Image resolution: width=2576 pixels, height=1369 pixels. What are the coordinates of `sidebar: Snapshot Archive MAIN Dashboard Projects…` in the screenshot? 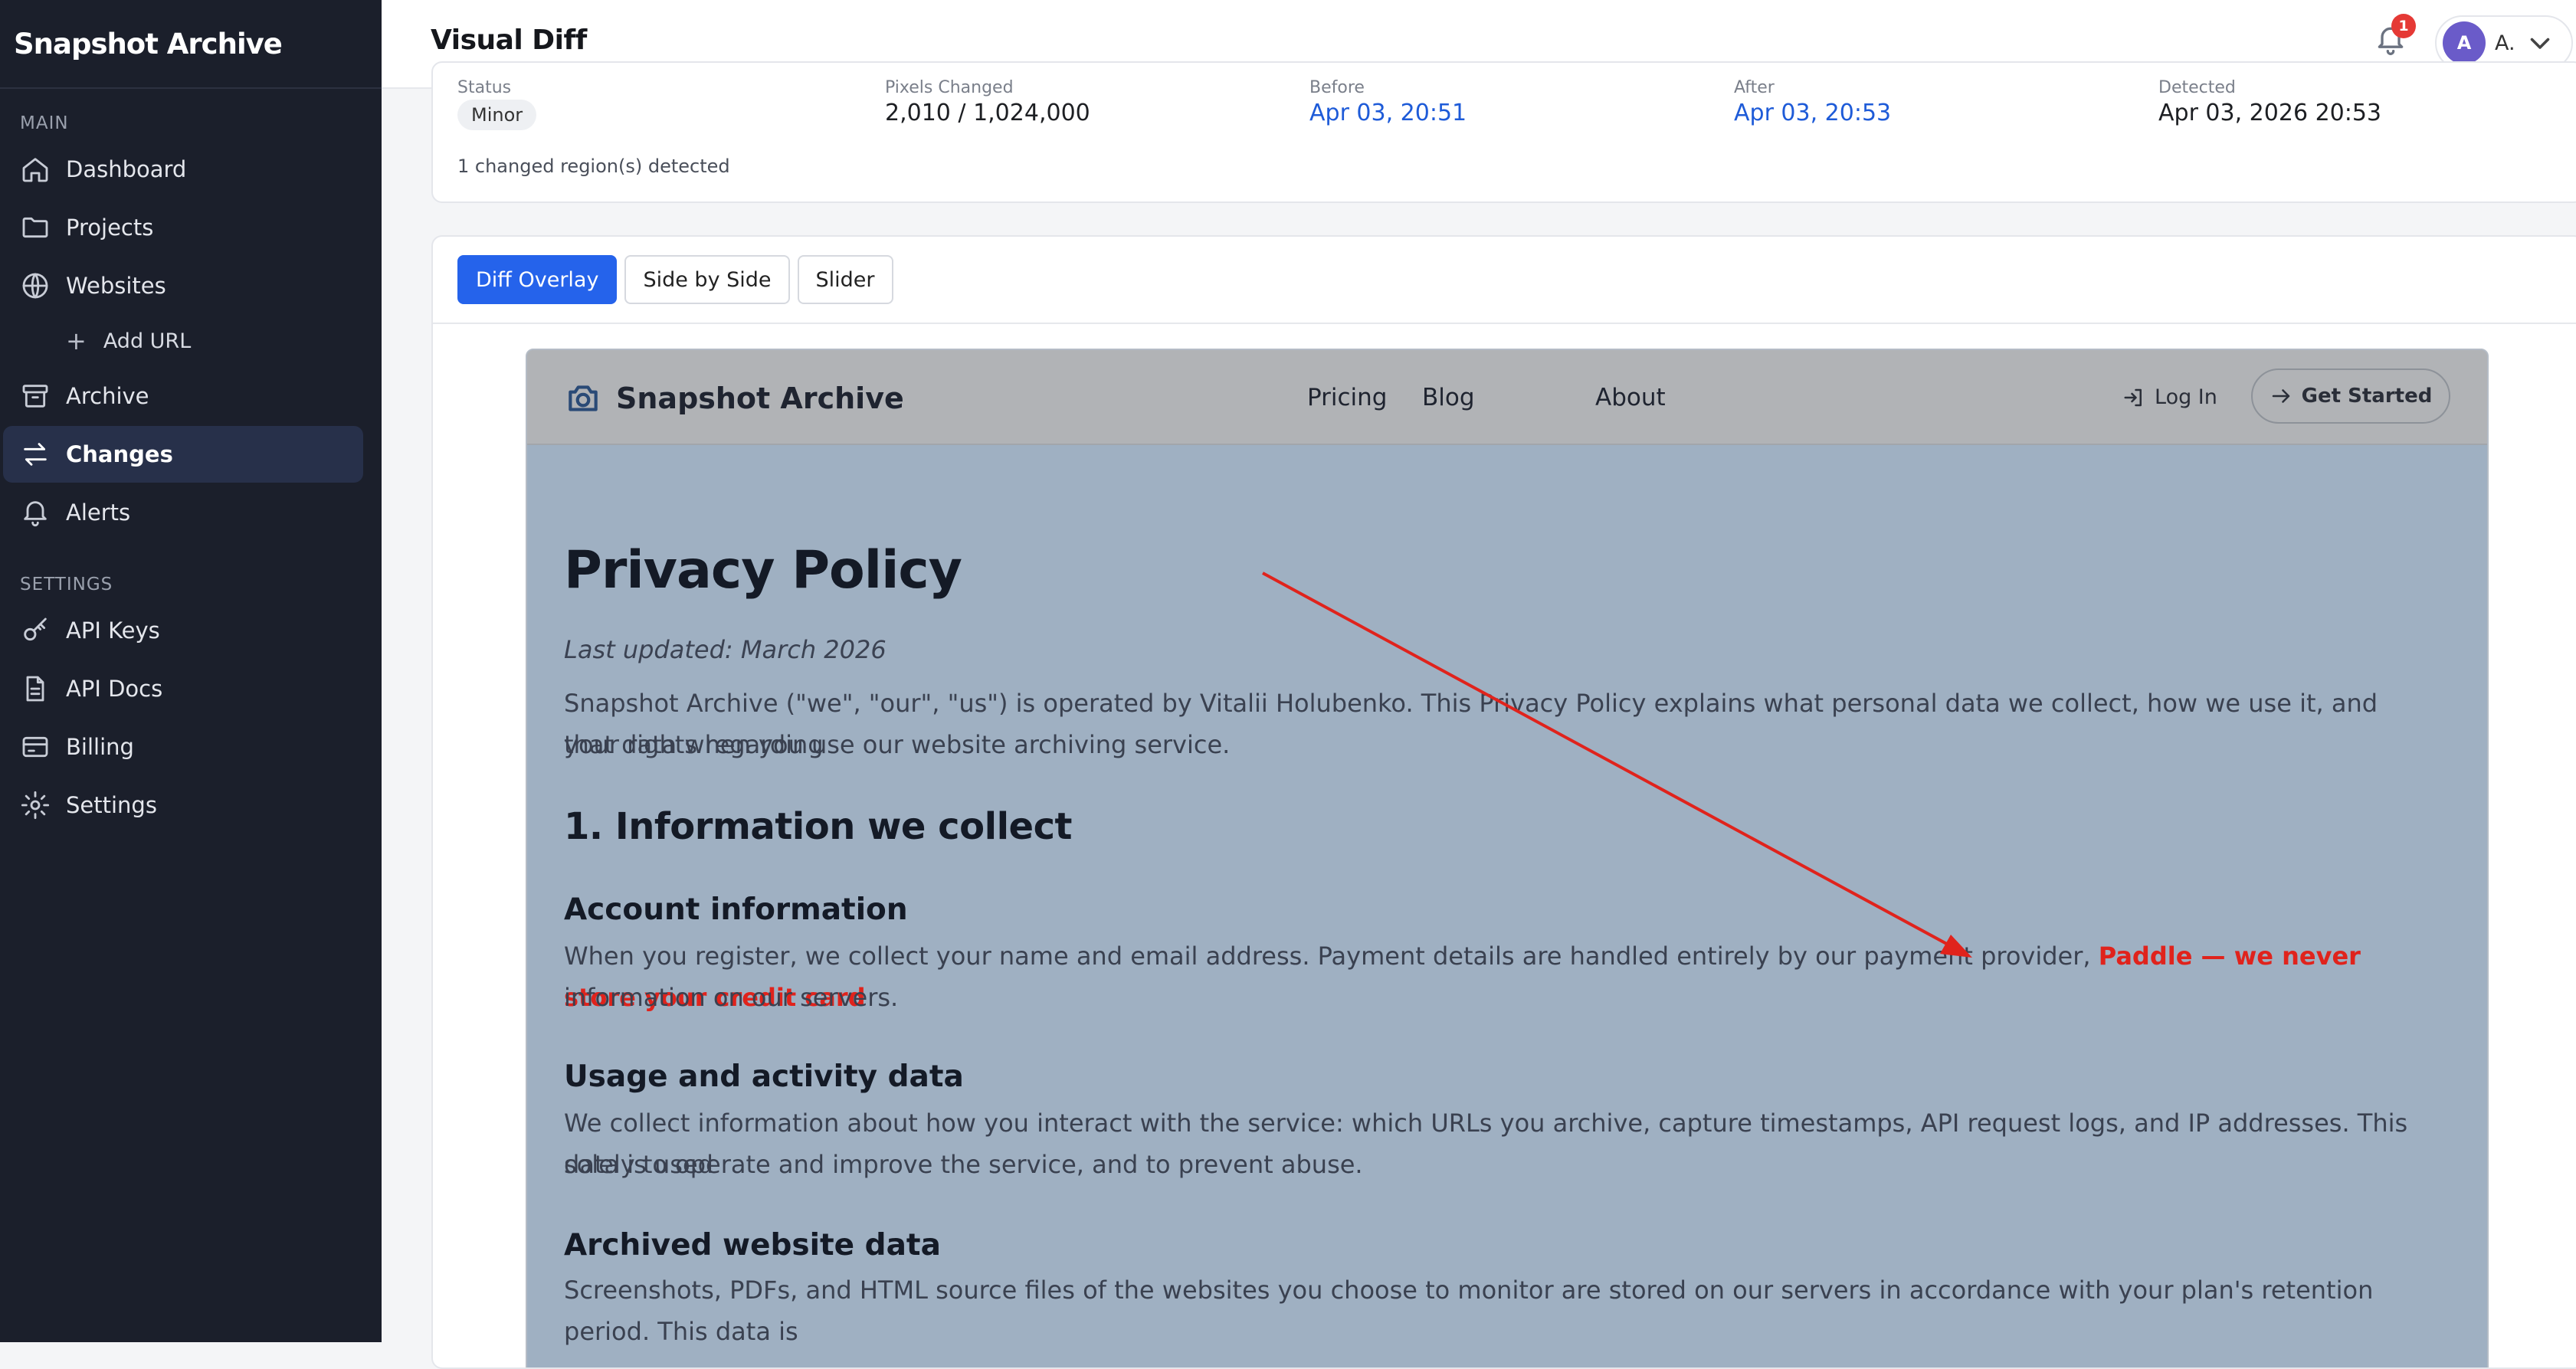 It's located at (191, 671).